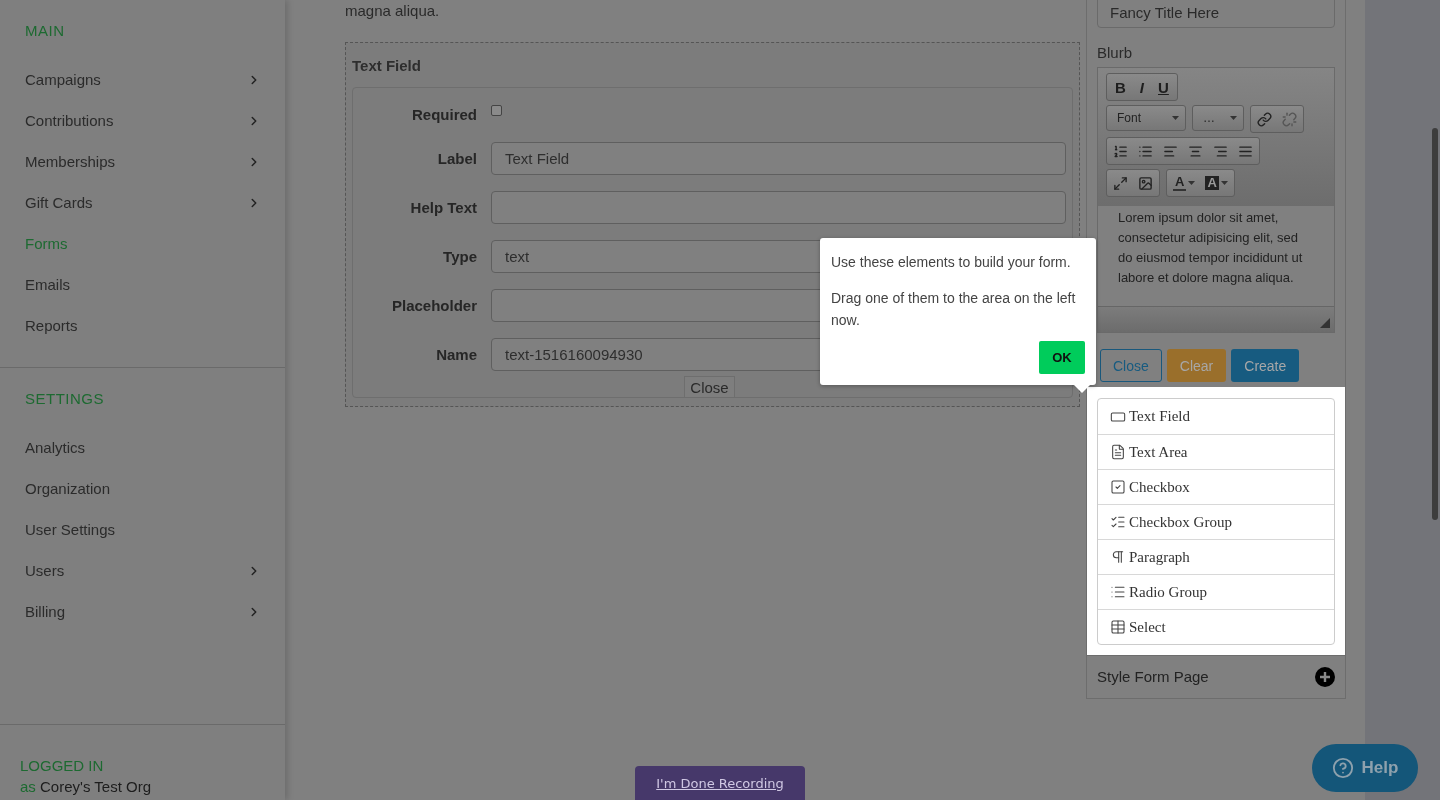 This screenshot has width=1440, height=800. What do you see at coordinates (1216, 626) in the screenshot?
I see `form-element-item: Select` at bounding box center [1216, 626].